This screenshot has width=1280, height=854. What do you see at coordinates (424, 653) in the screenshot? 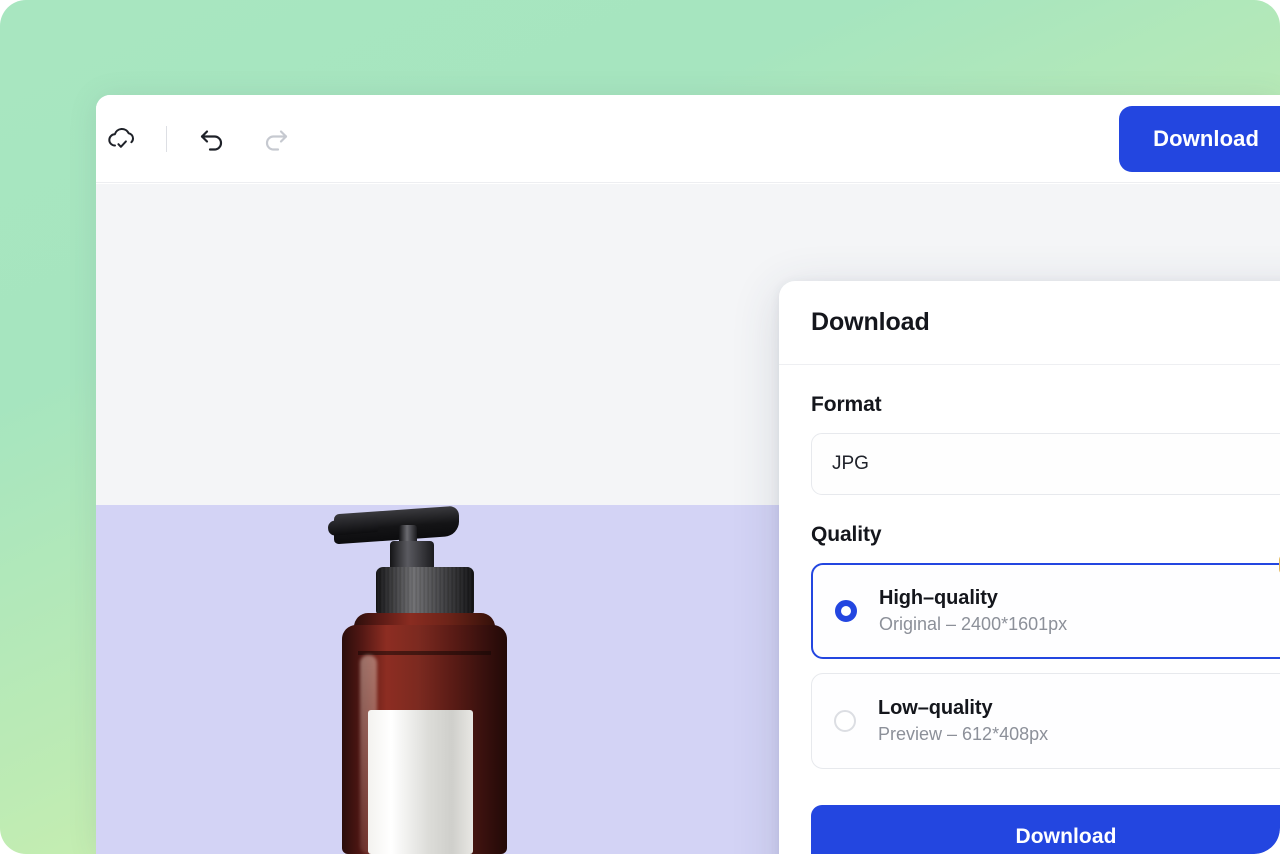
I see `bottle-ring` at bounding box center [424, 653].